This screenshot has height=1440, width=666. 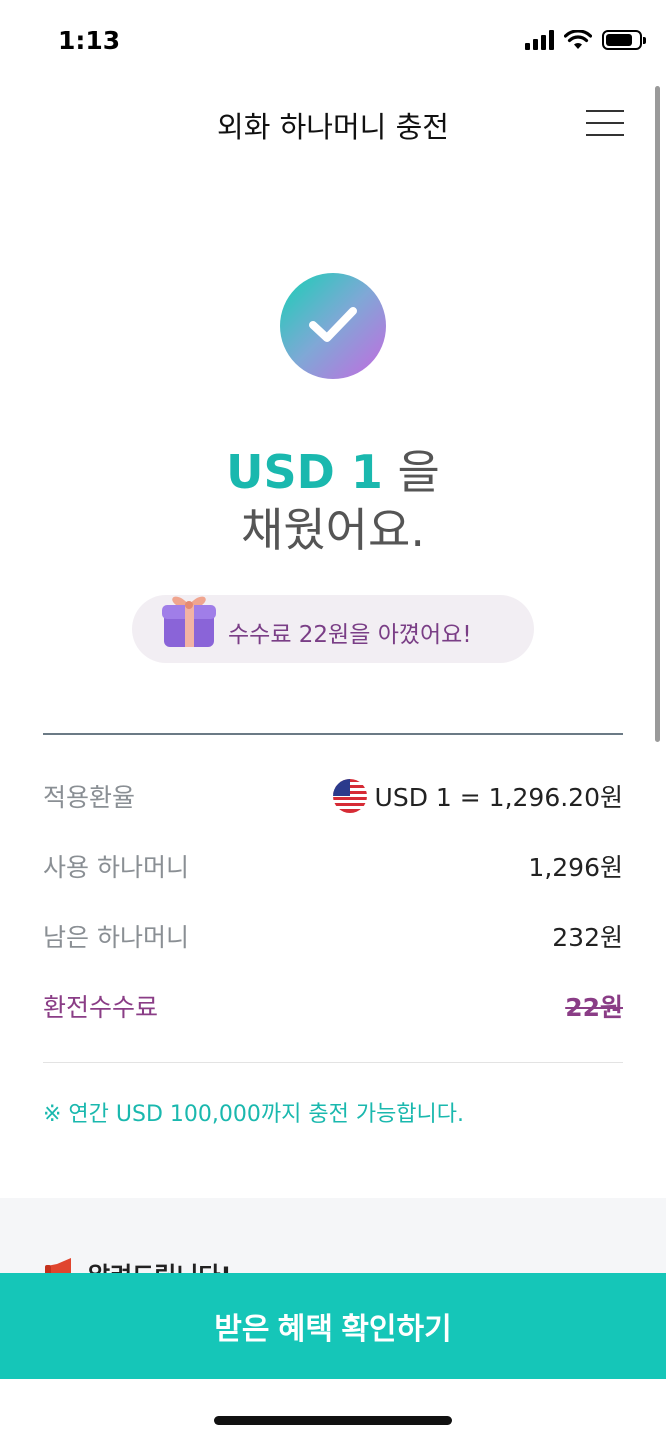 What do you see at coordinates (578, 39) in the screenshot?
I see `wifi-icon` at bounding box center [578, 39].